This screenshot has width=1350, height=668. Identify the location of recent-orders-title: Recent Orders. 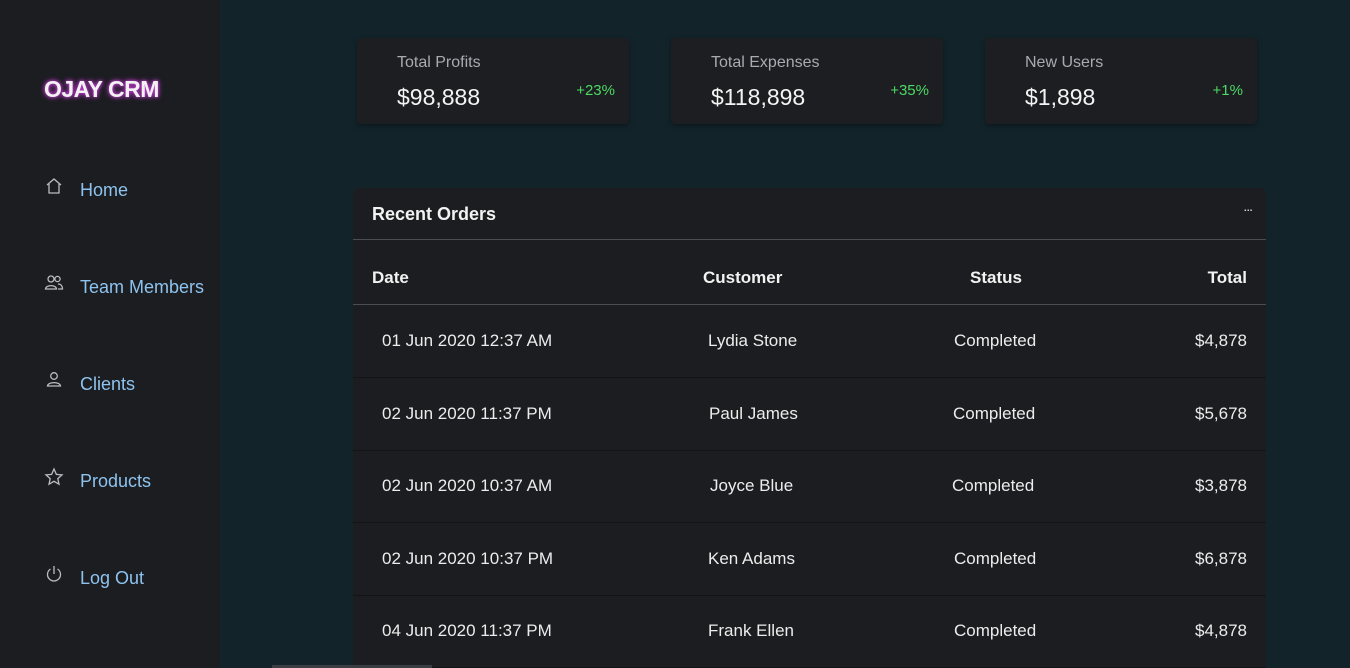
(434, 214).